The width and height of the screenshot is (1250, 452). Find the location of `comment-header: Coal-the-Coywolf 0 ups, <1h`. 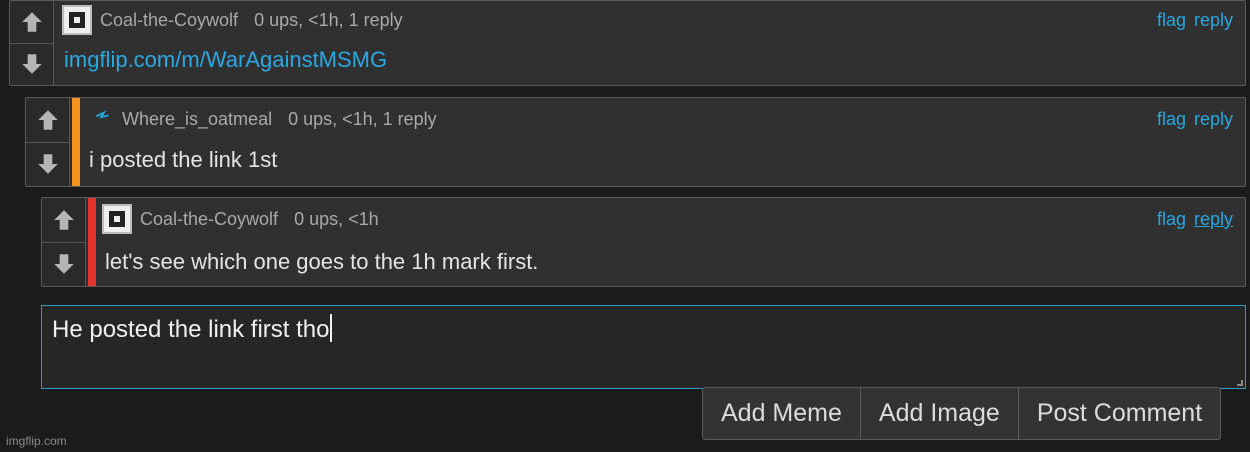

comment-header: Coal-the-Coywolf 0 ups, <1h is located at coordinates (240, 219).